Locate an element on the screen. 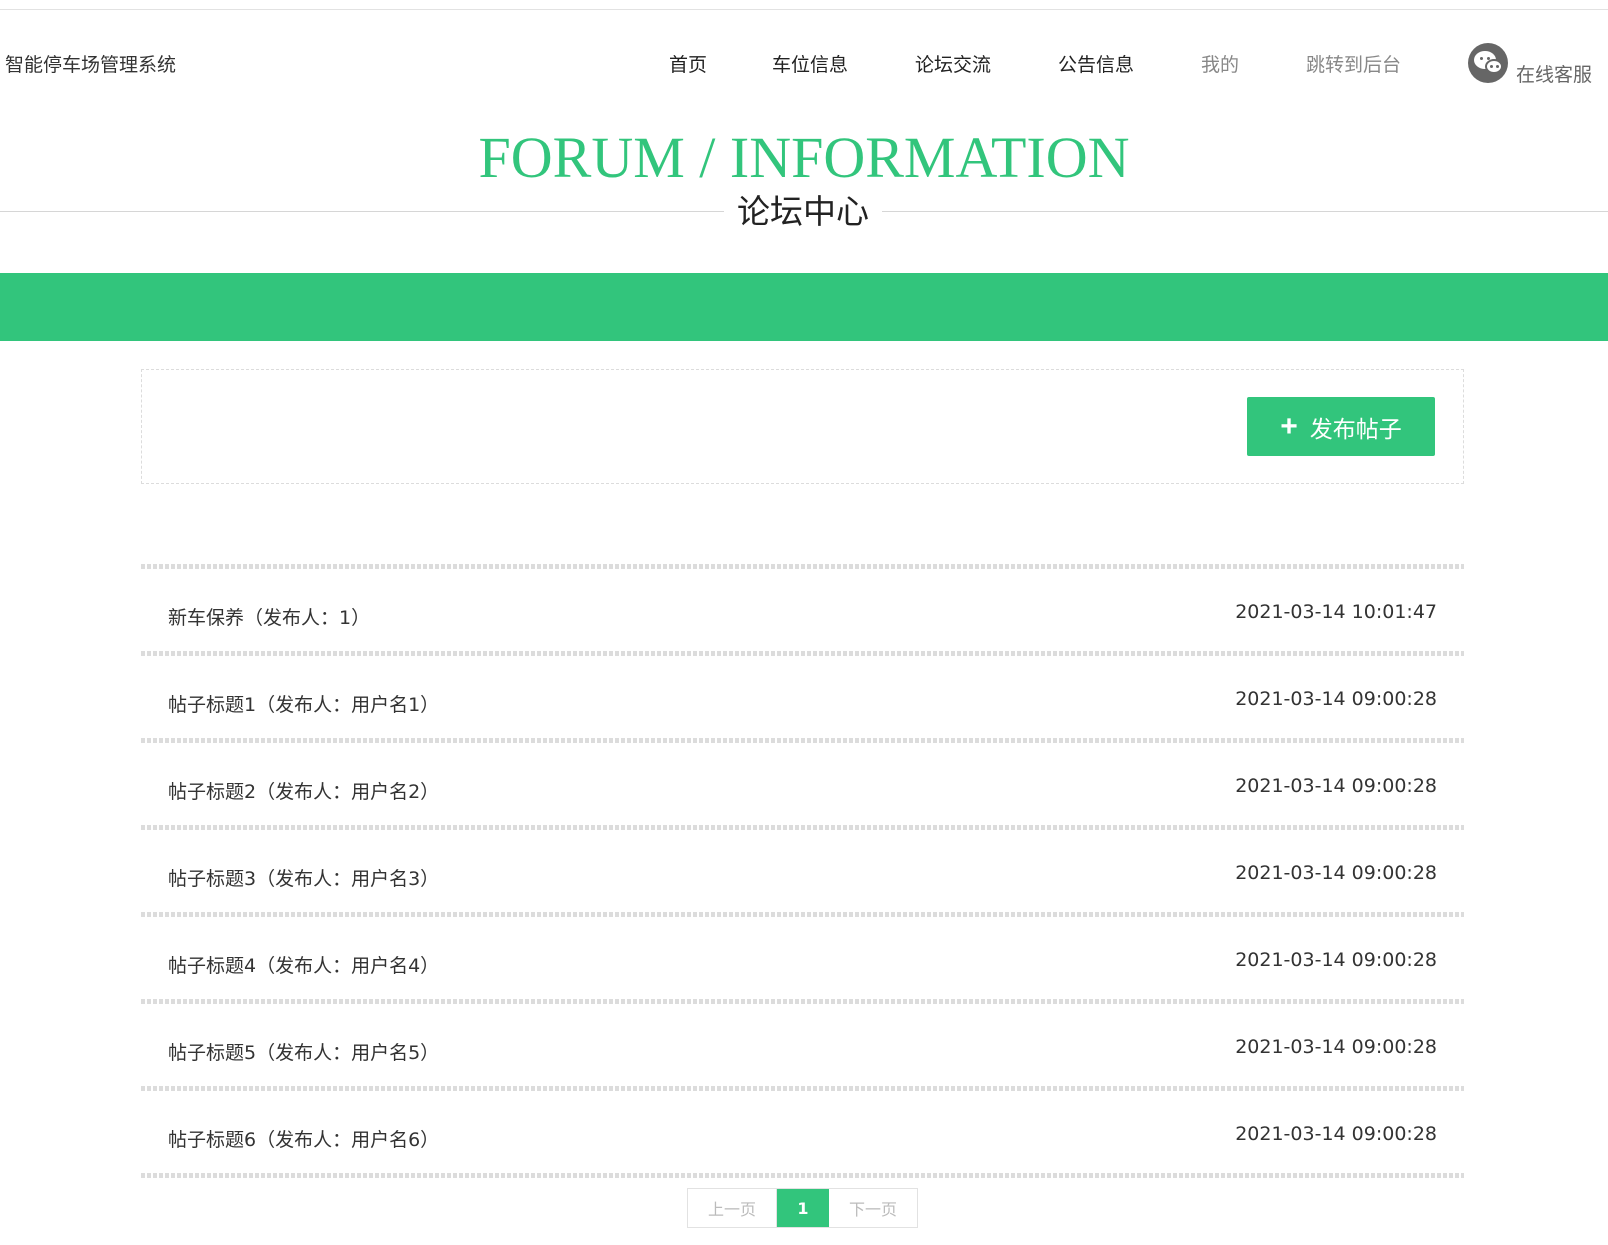 This screenshot has width=1608, height=1245. post-title: 帖子标题6（发布人：用户名6） is located at coordinates (303, 1138).